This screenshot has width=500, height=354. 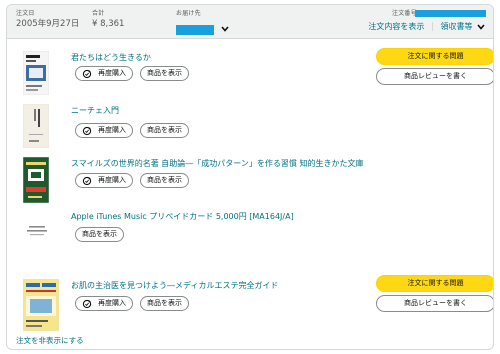 What do you see at coordinates (98, 13) in the screenshot?
I see `order-total-label: 合計` at bounding box center [98, 13].